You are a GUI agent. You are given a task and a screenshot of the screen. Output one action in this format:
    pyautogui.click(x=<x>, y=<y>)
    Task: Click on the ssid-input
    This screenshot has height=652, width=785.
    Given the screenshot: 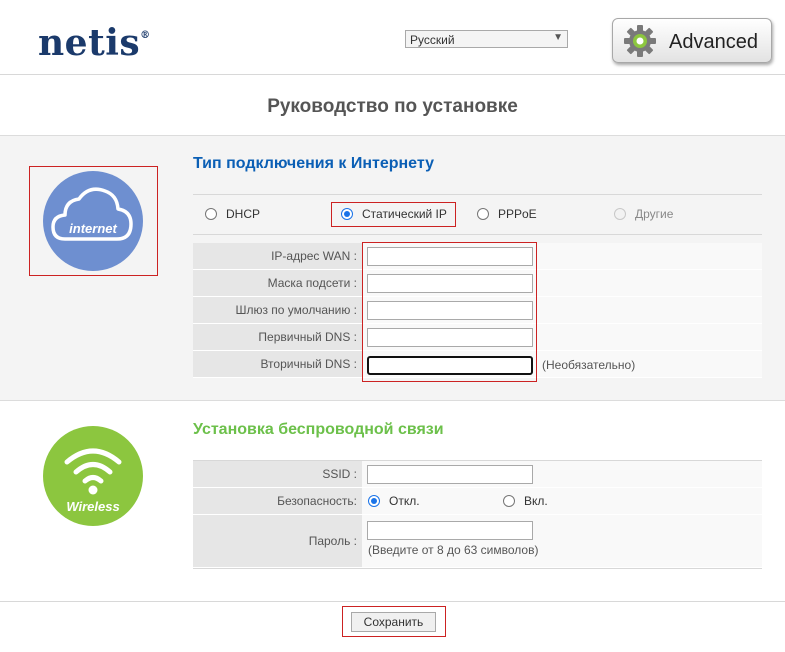 What is the action you would take?
    pyautogui.click(x=450, y=474)
    